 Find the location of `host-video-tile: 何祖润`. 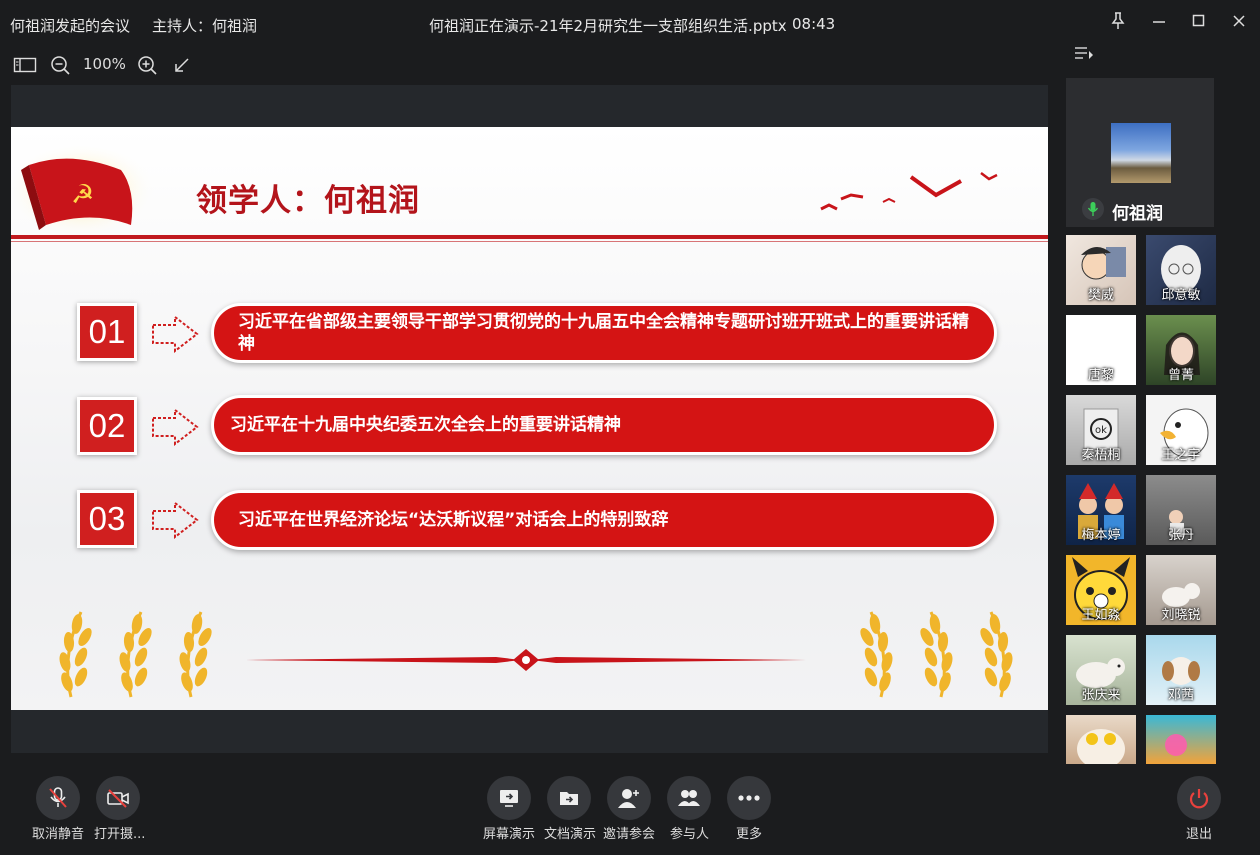

host-video-tile: 何祖润 is located at coordinates (1140, 152).